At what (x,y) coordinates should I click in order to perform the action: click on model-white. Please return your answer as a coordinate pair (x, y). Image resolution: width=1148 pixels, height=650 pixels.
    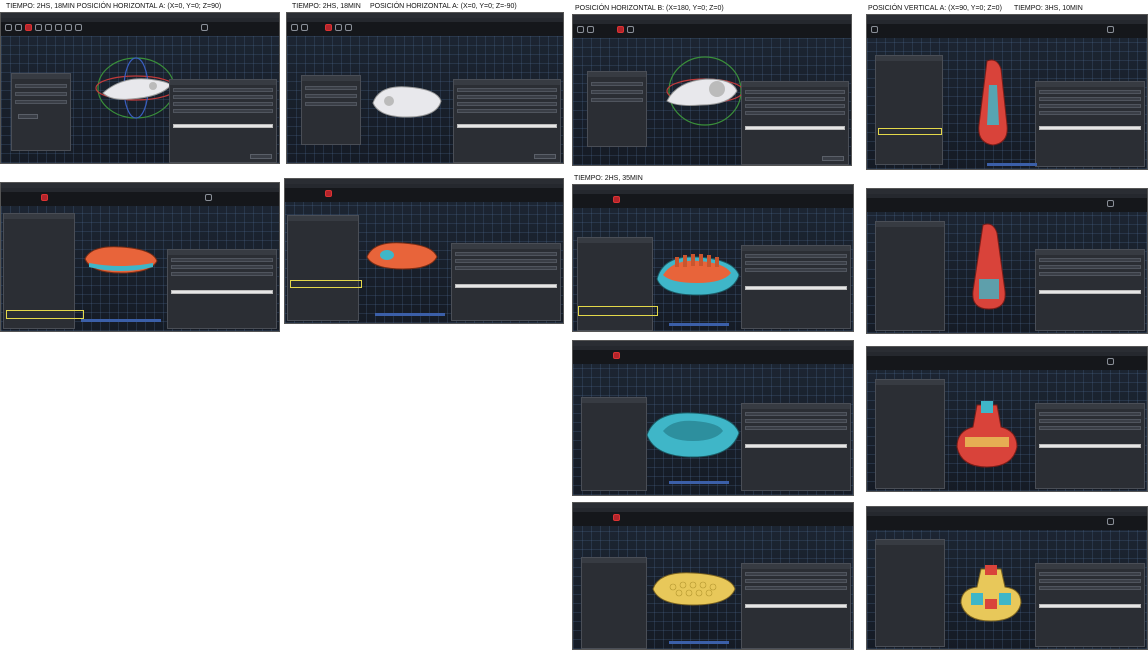
    Looking at the image, I should click on (407, 102).